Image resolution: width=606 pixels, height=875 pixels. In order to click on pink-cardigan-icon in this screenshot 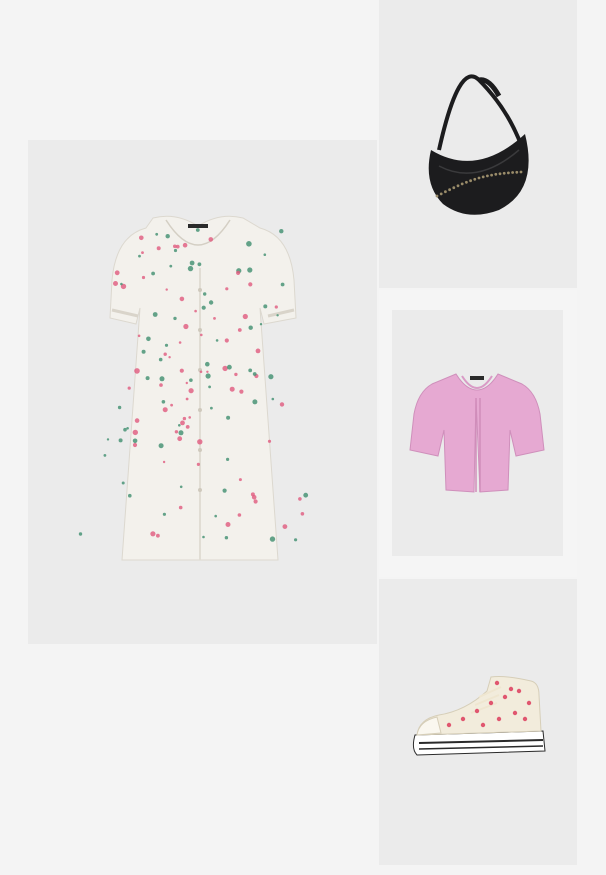, I will do `click(477, 433)`.